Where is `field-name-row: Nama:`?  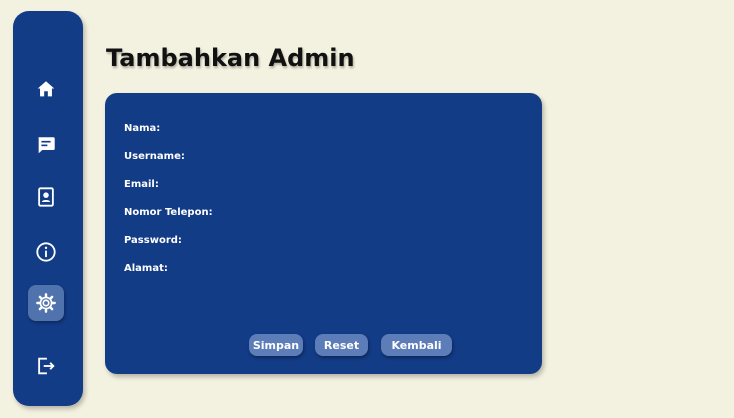 field-name-row: Nama: is located at coordinates (264, 128).